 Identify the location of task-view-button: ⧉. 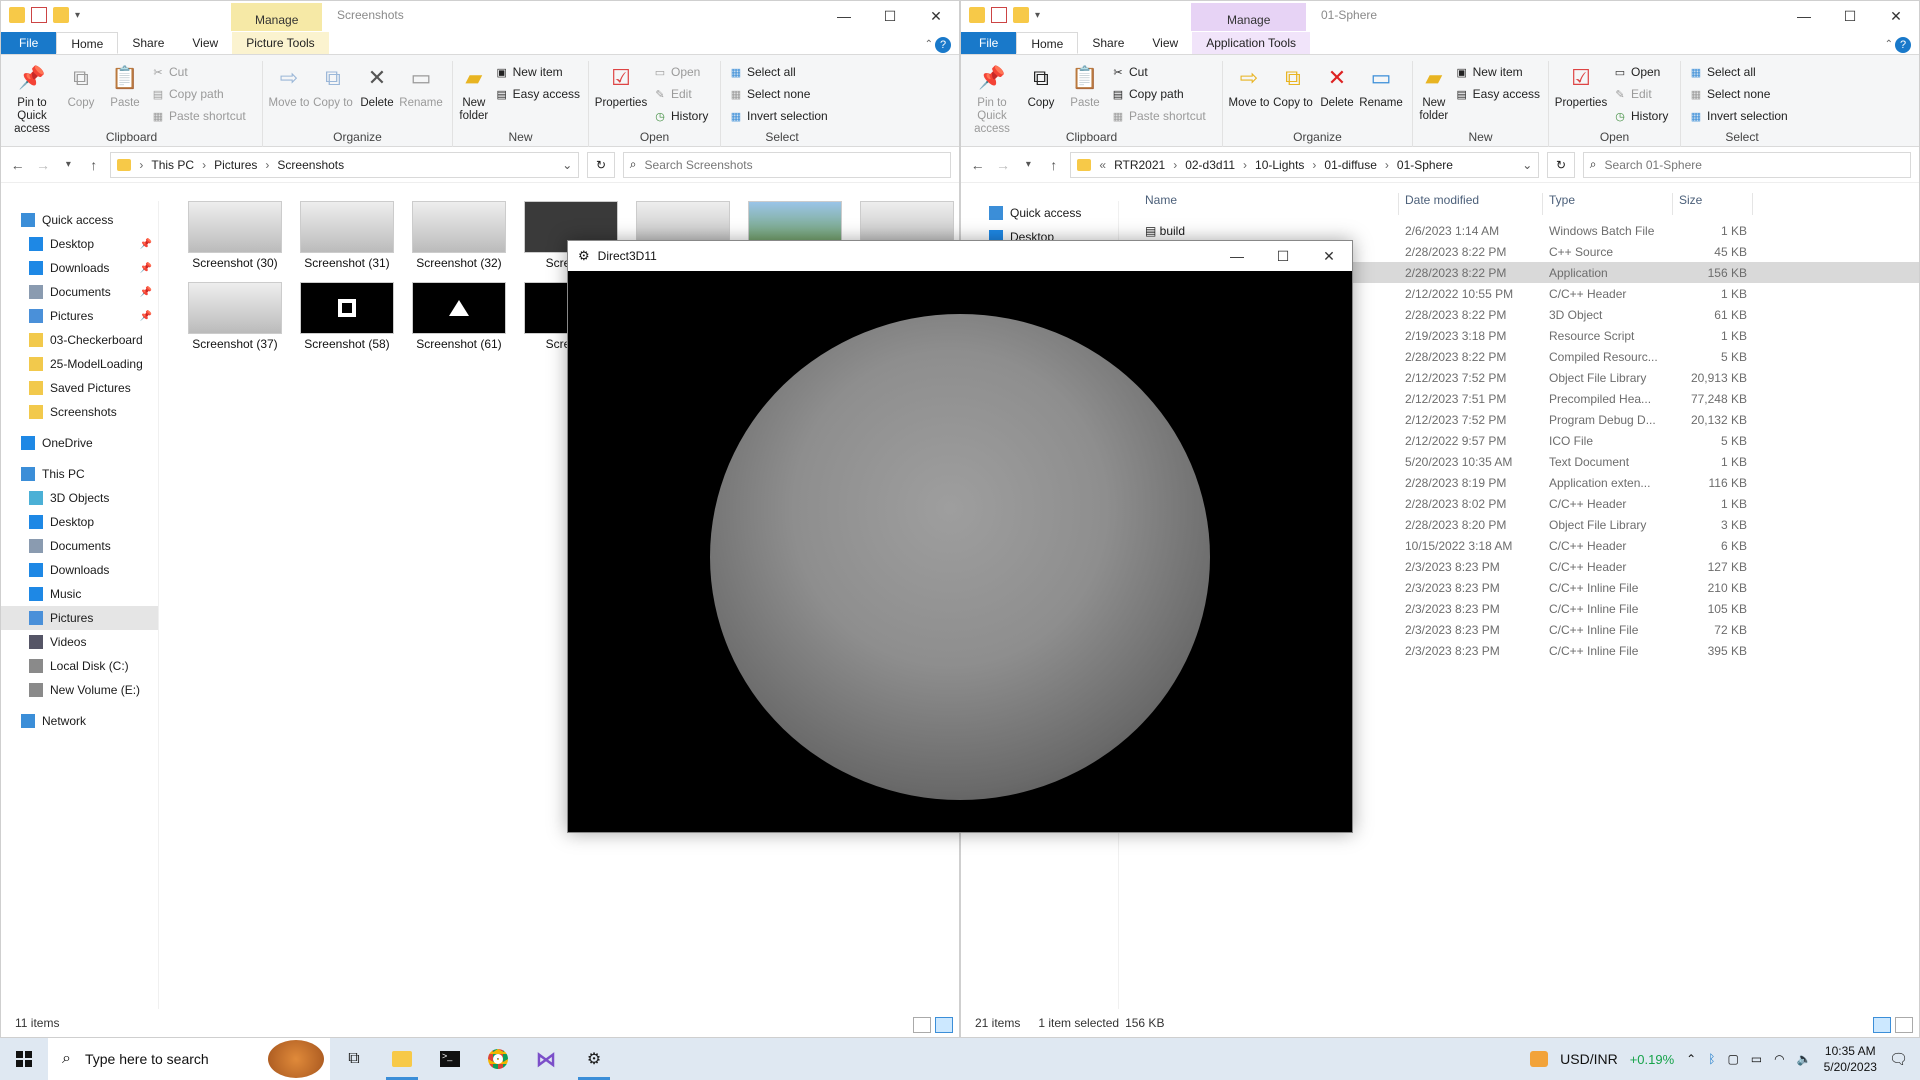
(354, 1059).